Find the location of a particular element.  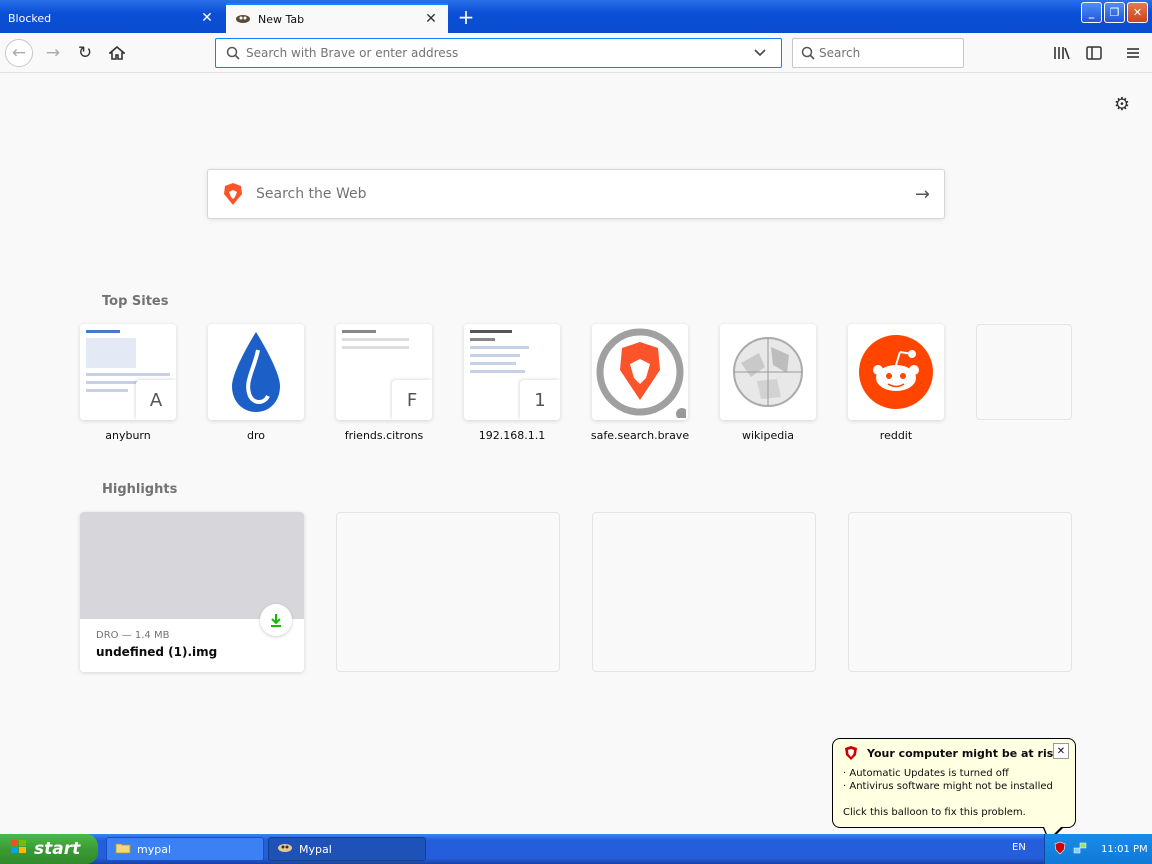

brave-lion-icon is located at coordinates (641, 373).